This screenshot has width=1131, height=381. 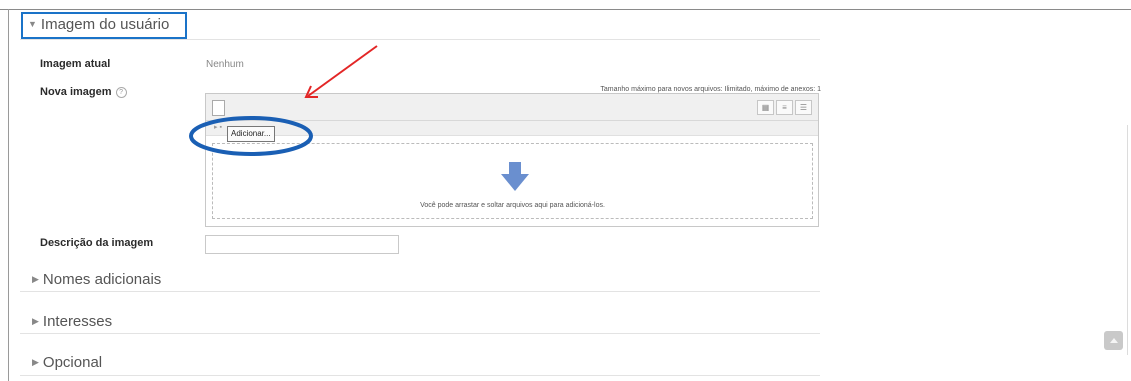 What do you see at coordinates (251, 136) in the screenshot?
I see `annotation-circle` at bounding box center [251, 136].